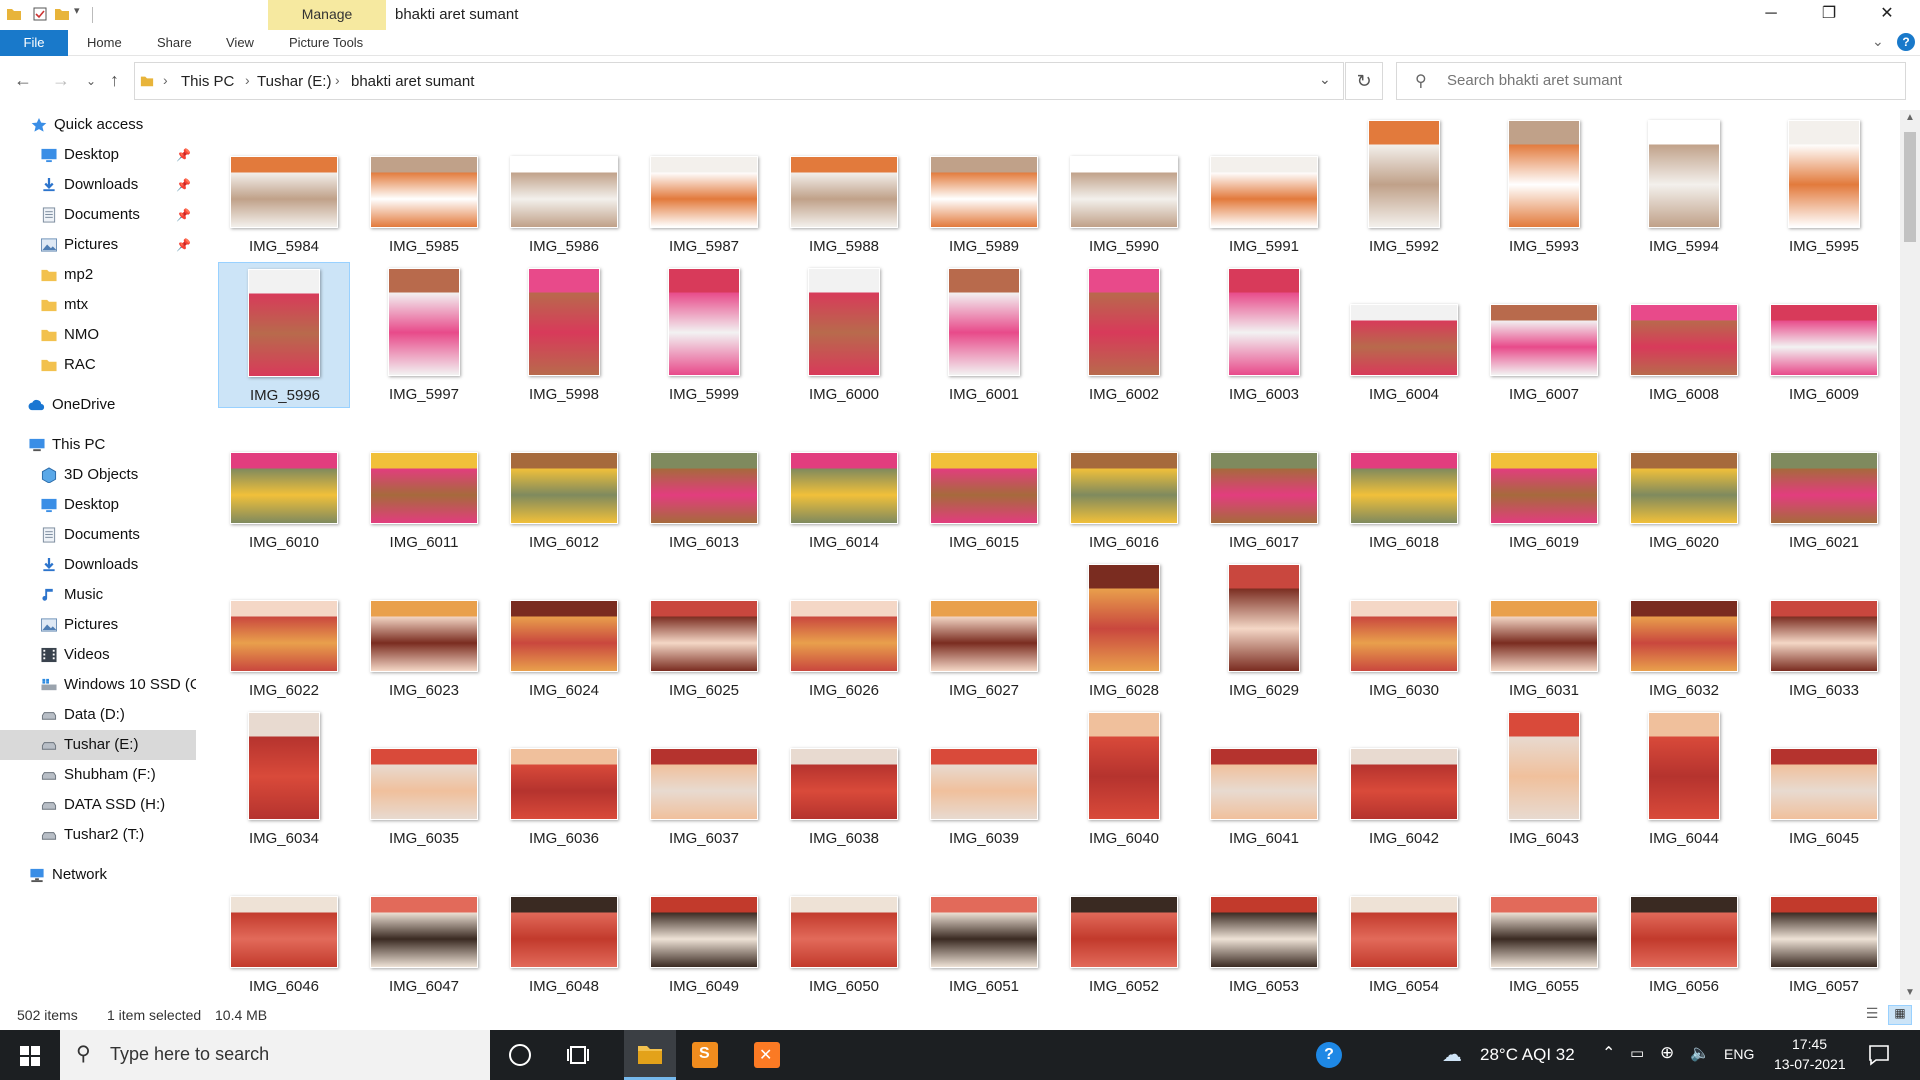  What do you see at coordinates (844, 779) in the screenshot?
I see `file-tile: IMG_6038` at bounding box center [844, 779].